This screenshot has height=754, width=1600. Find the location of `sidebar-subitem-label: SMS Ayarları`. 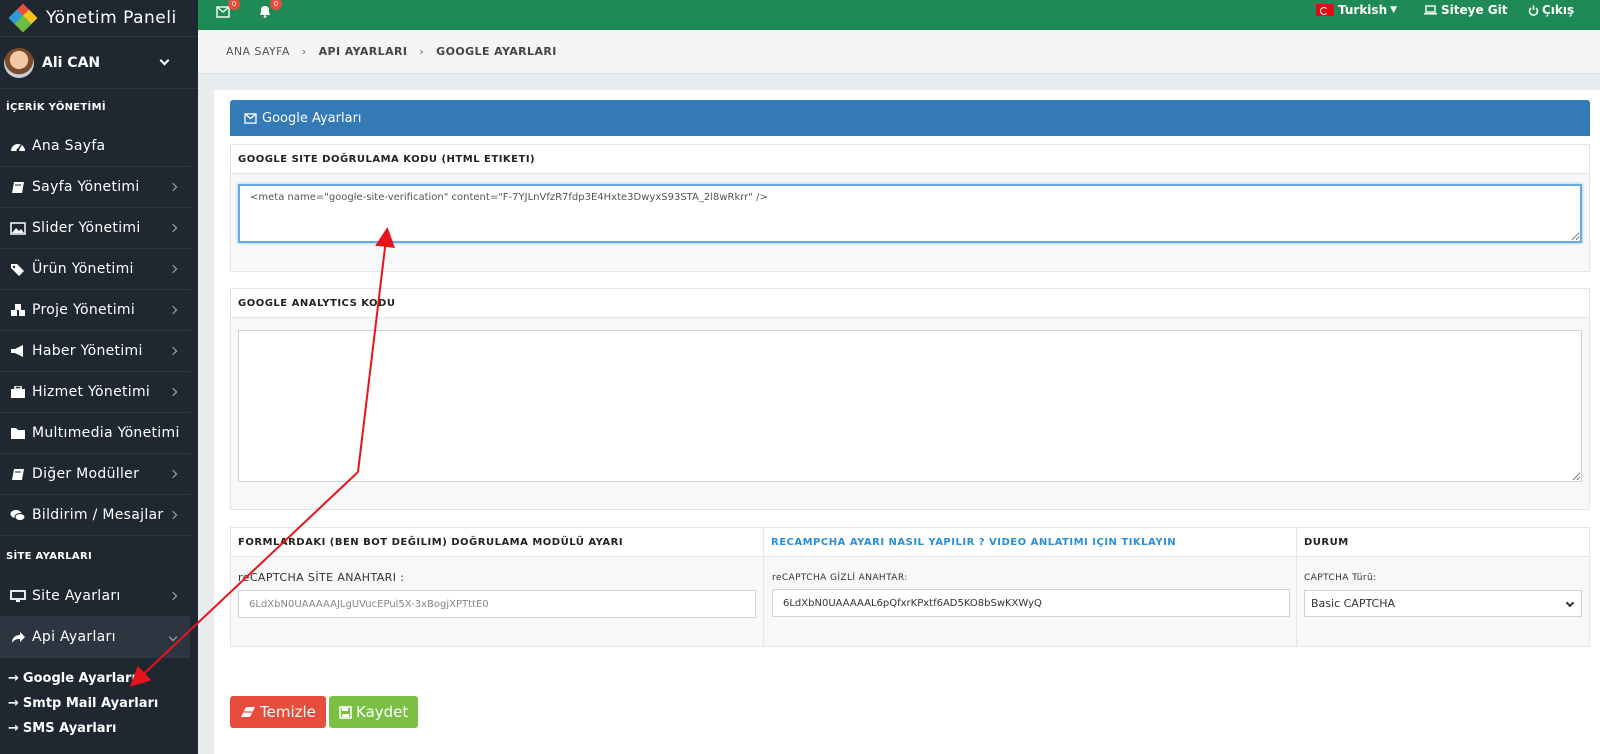

sidebar-subitem-label: SMS Ayarları is located at coordinates (69, 728).